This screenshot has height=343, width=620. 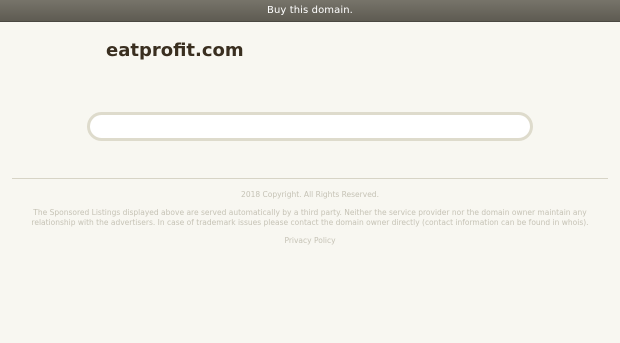 I want to click on privacy-policy-link: Privacy Policy, so click(x=309, y=240).